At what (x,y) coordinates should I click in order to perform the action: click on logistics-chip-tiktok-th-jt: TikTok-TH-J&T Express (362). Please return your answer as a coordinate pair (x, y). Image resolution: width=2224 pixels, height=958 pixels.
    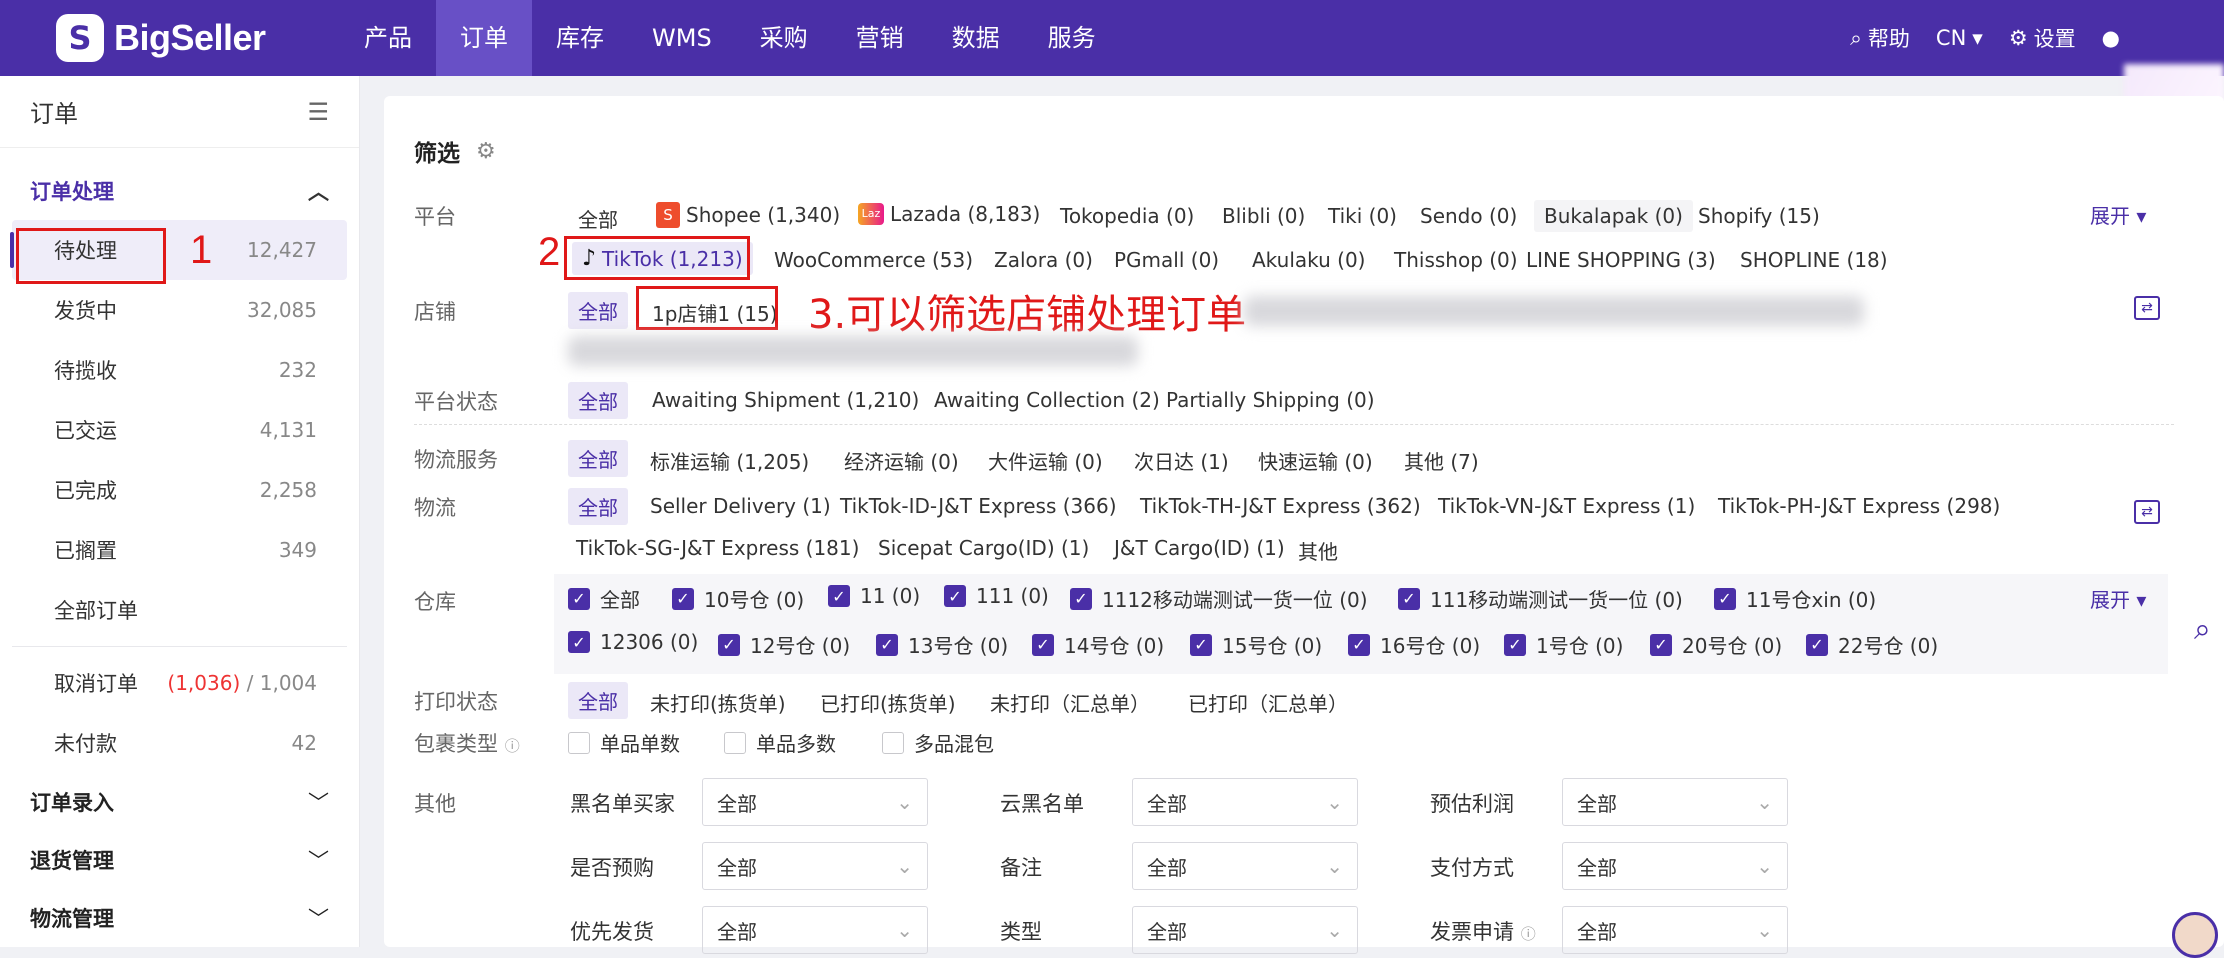
    Looking at the image, I should click on (1280, 506).